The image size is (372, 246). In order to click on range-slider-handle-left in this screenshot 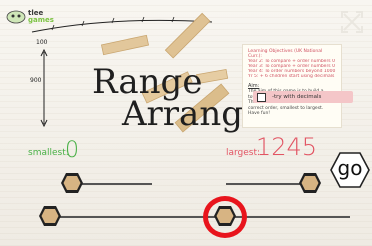, I will do `click(50, 216)`.